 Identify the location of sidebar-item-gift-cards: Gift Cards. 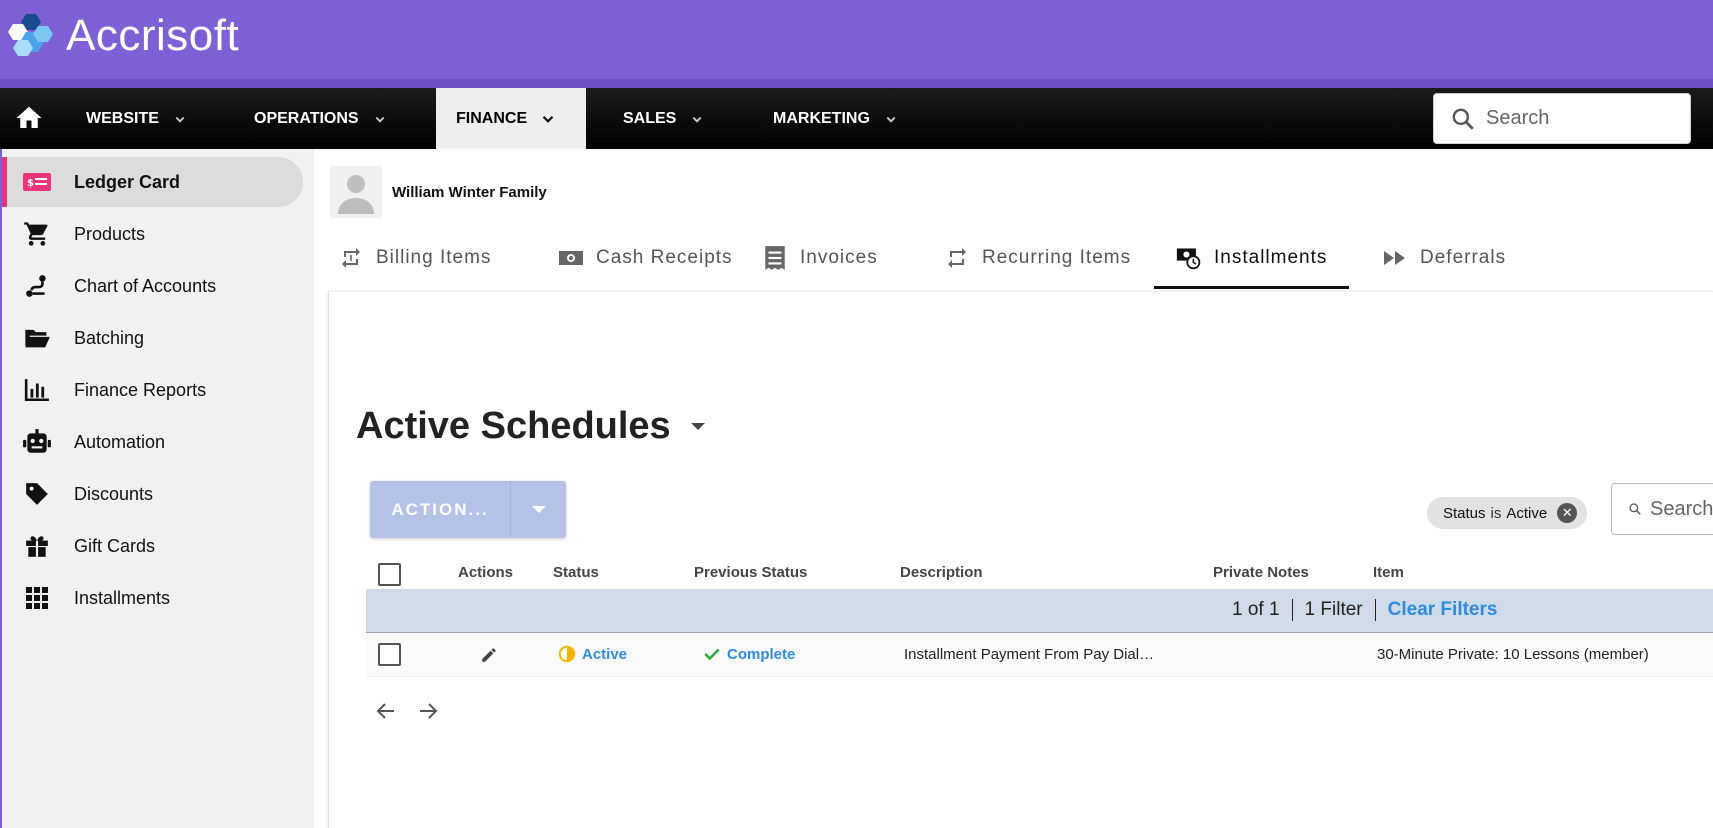
(154, 546).